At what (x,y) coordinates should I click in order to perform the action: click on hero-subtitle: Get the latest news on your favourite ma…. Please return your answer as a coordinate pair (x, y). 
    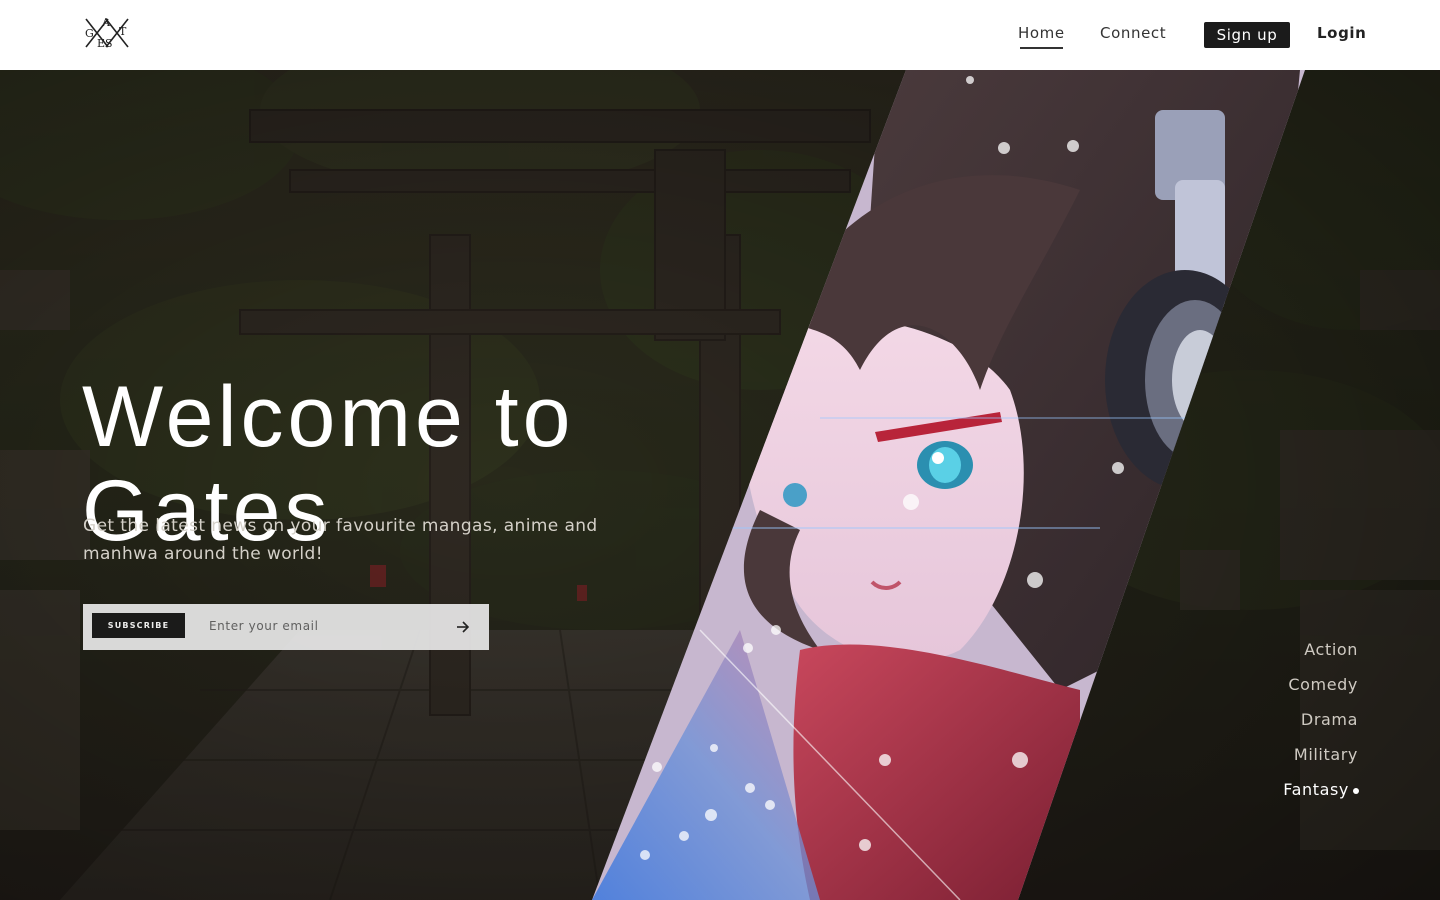
    Looking at the image, I should click on (340, 540).